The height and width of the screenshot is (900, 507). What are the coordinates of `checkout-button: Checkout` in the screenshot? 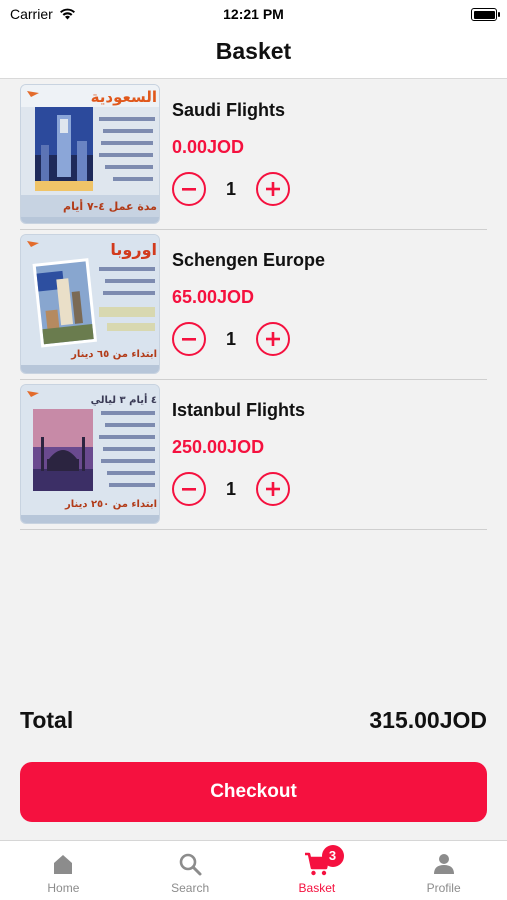 It's located at (253, 792).